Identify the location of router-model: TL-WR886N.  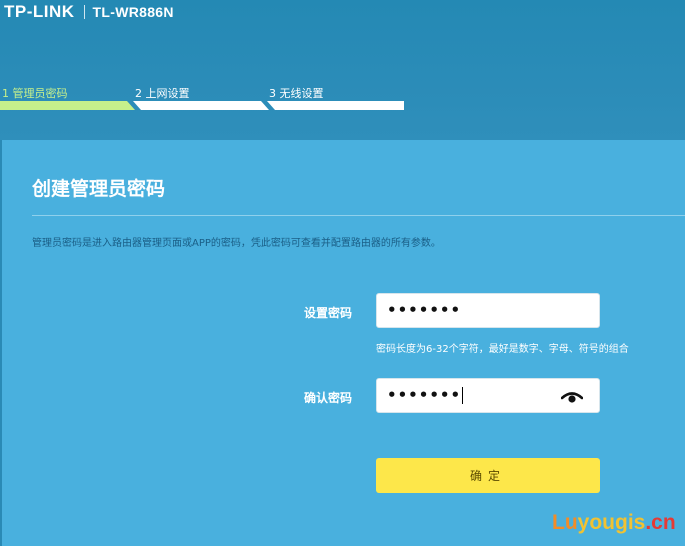
(133, 12).